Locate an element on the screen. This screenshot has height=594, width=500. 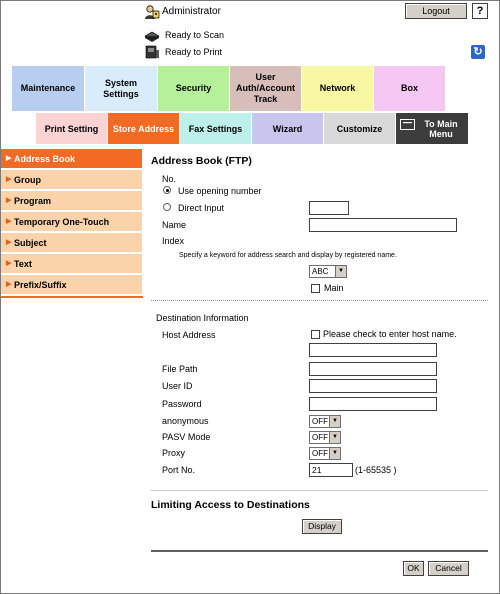
direct-input-radio is located at coordinates (167, 207).